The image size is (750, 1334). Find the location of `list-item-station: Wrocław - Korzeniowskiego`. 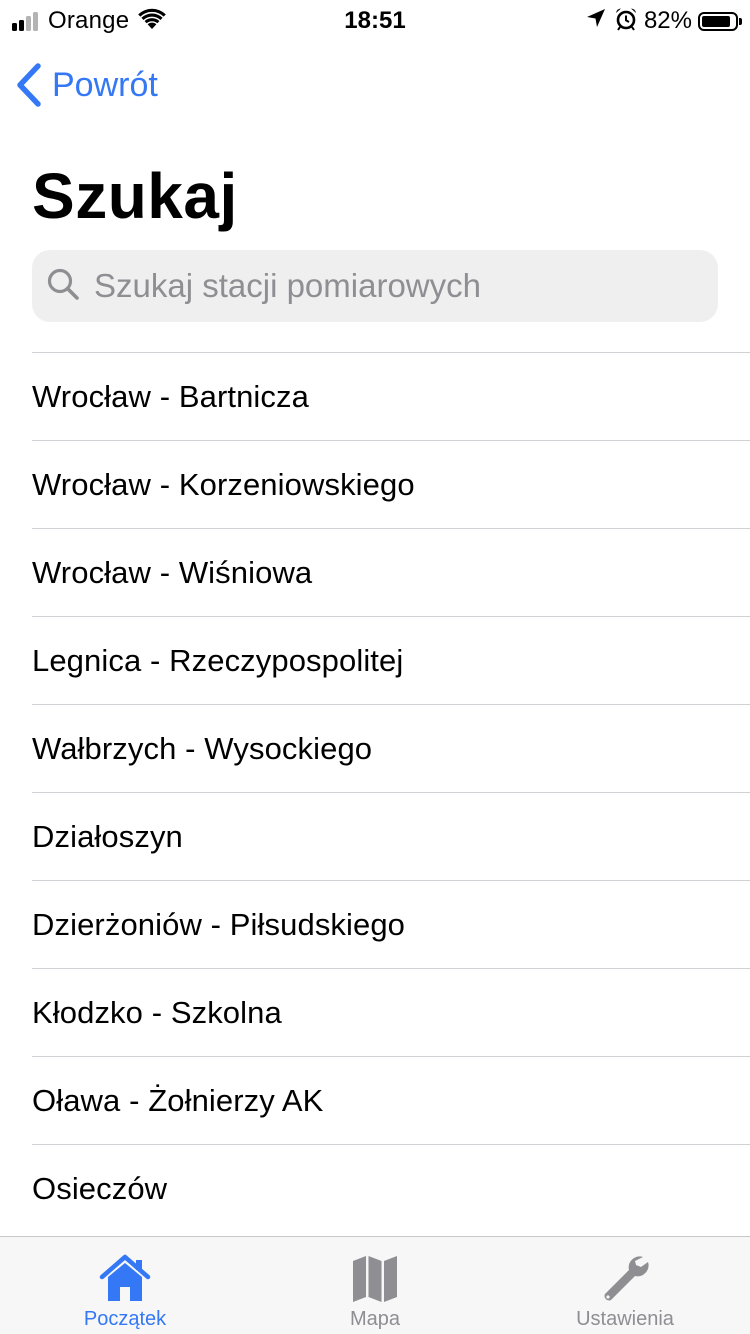

list-item-station: Wrocław - Korzeniowskiego is located at coordinates (391, 484).